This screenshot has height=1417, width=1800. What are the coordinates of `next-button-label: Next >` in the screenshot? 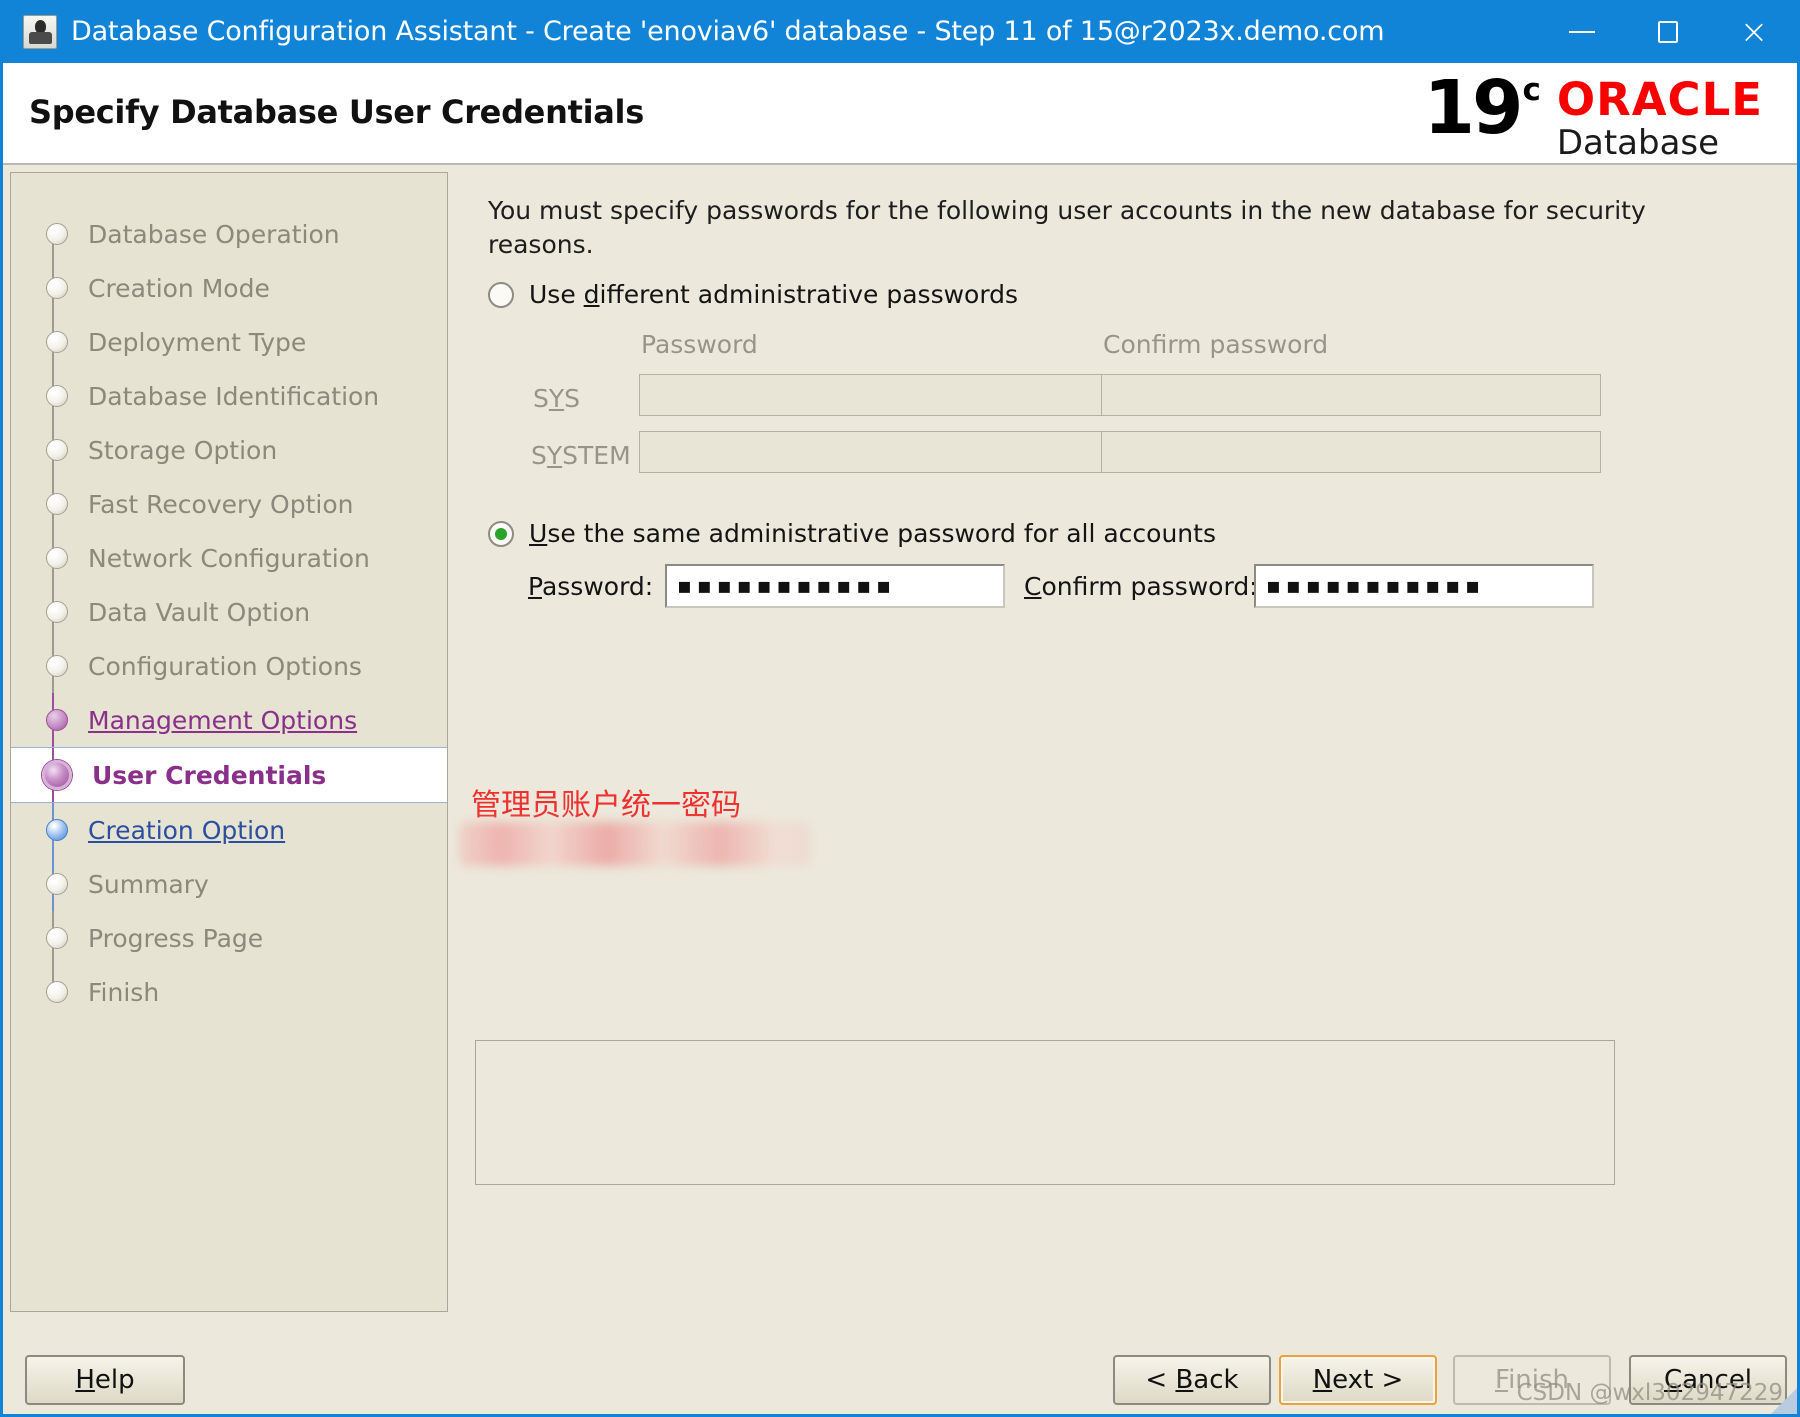 It's located at (1358, 1380).